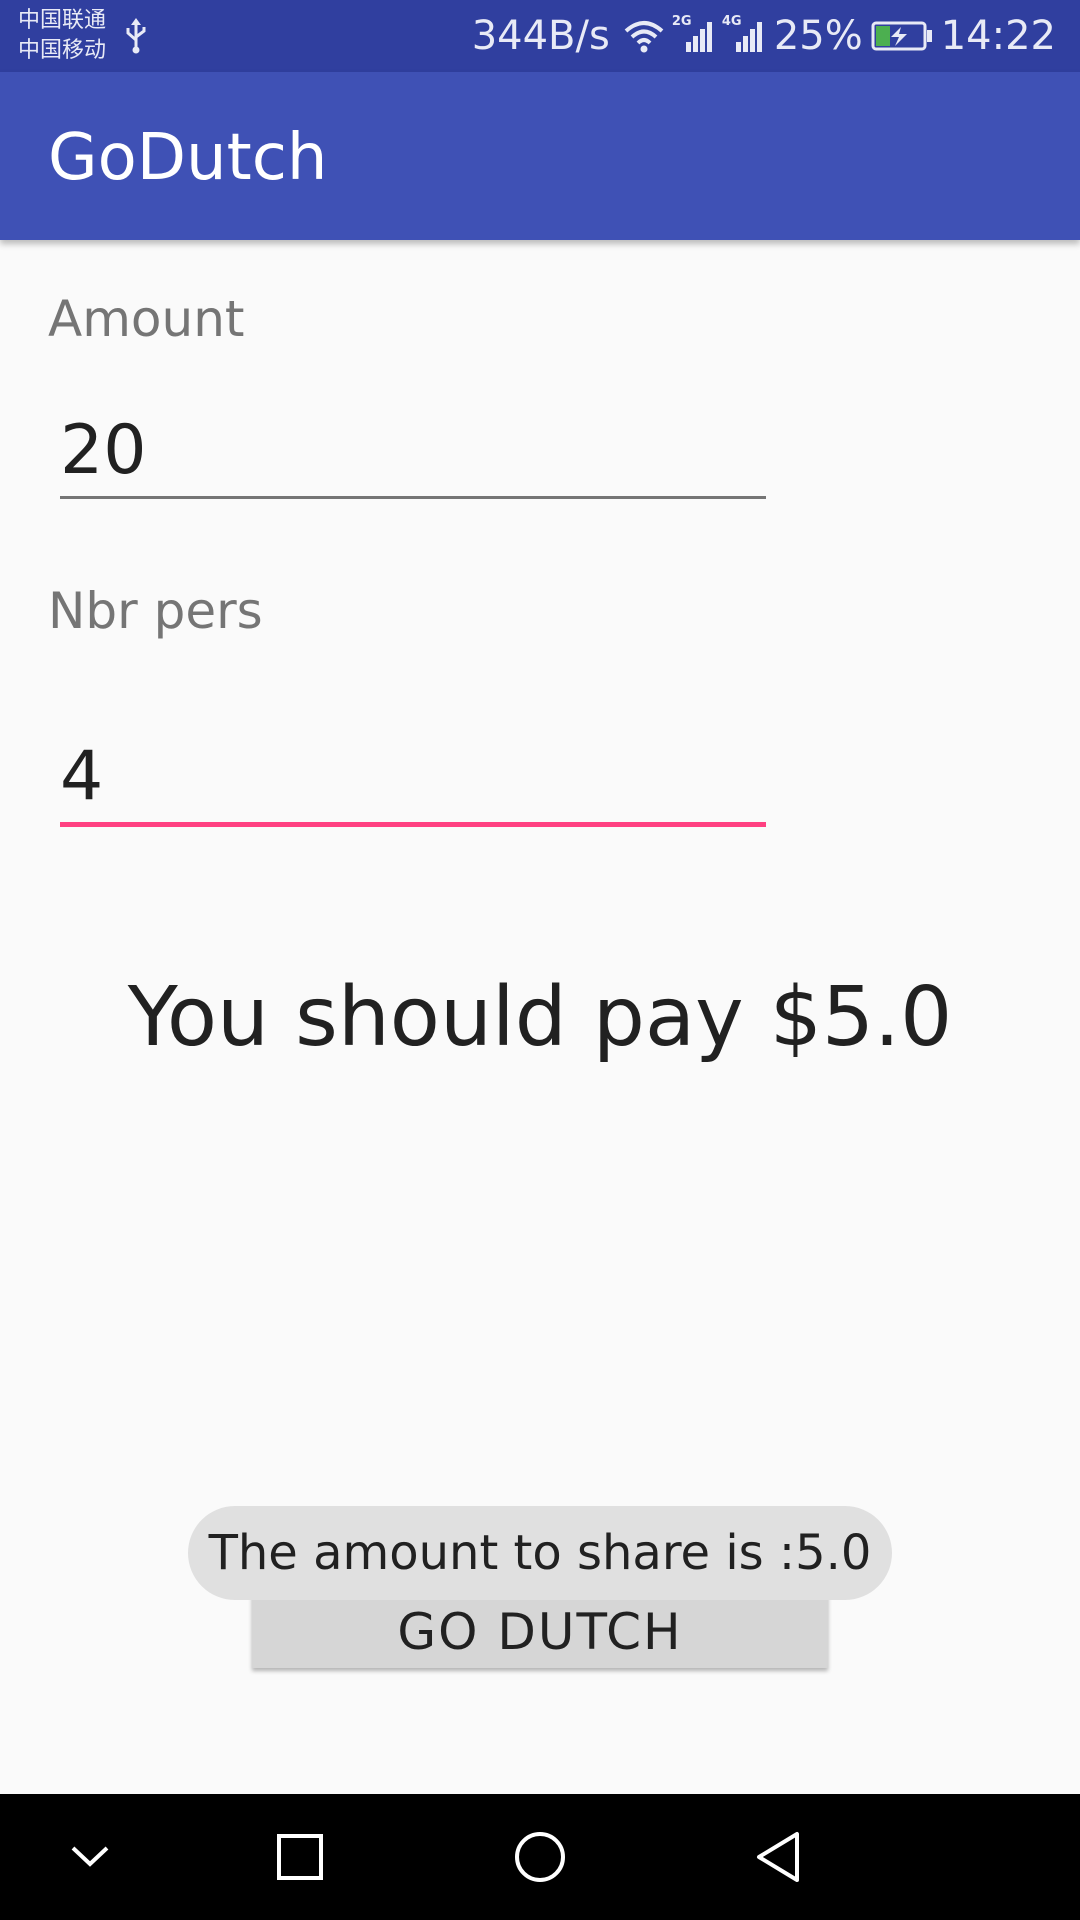 The image size is (1080, 1920). Describe the element at coordinates (62, 36) in the screenshot. I see `carrier-names: 中国联通 中国移动` at that location.